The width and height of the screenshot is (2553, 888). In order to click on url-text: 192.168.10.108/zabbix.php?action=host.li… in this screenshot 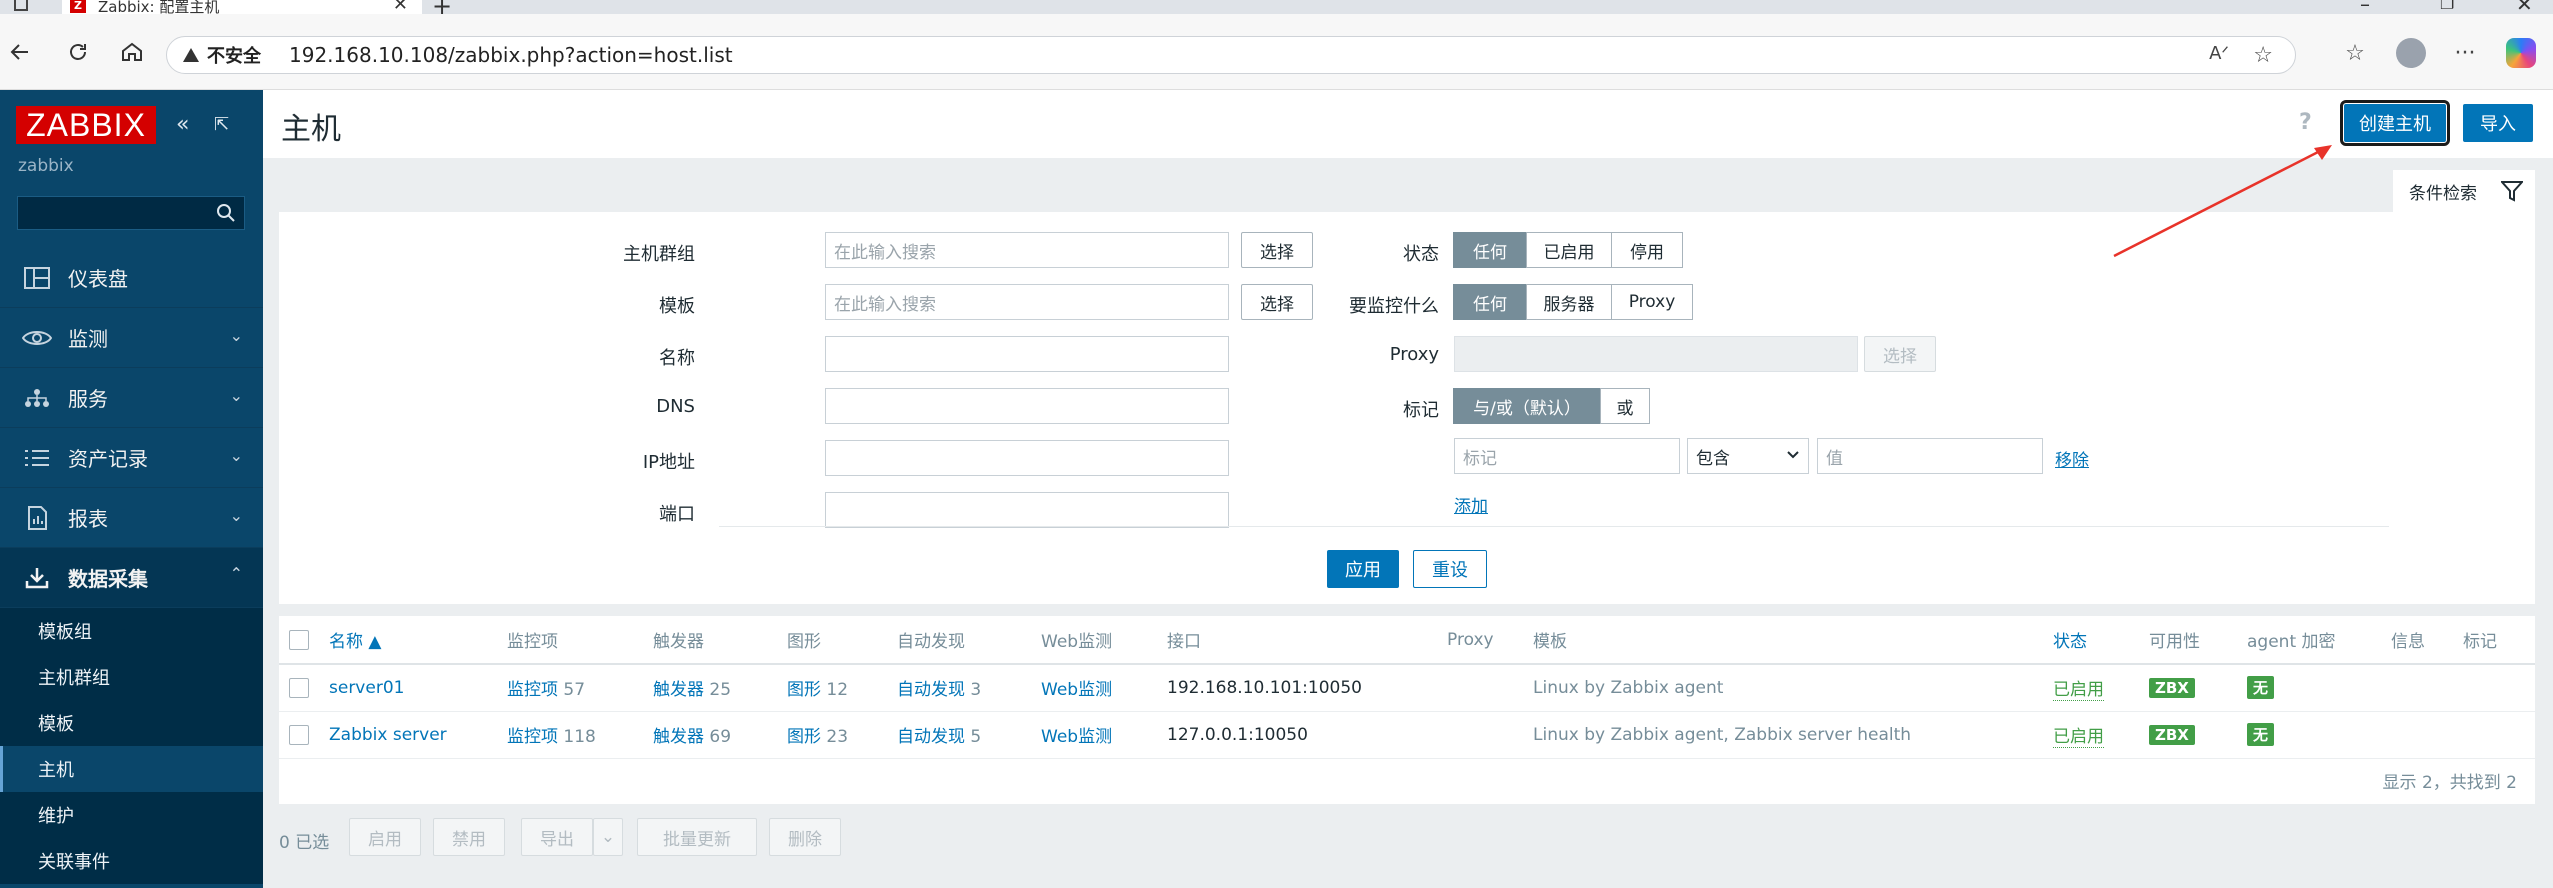, I will do `click(511, 55)`.